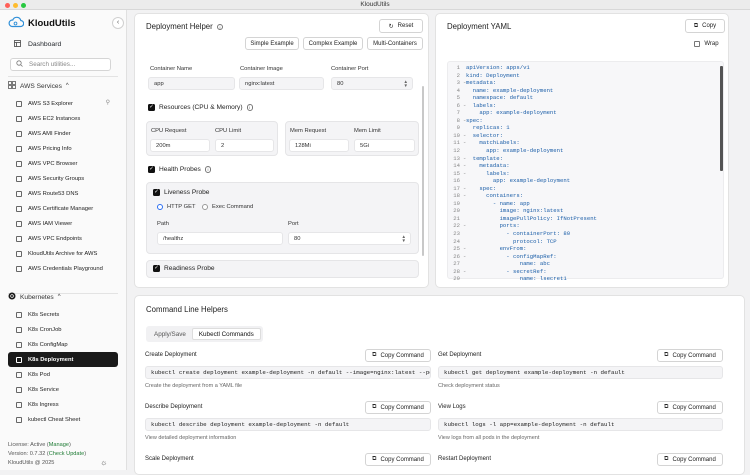 This screenshot has height=475, width=750. Describe the element at coordinates (118, 23) in the screenshot. I see `collapse-sidebar-button: ‹` at that location.